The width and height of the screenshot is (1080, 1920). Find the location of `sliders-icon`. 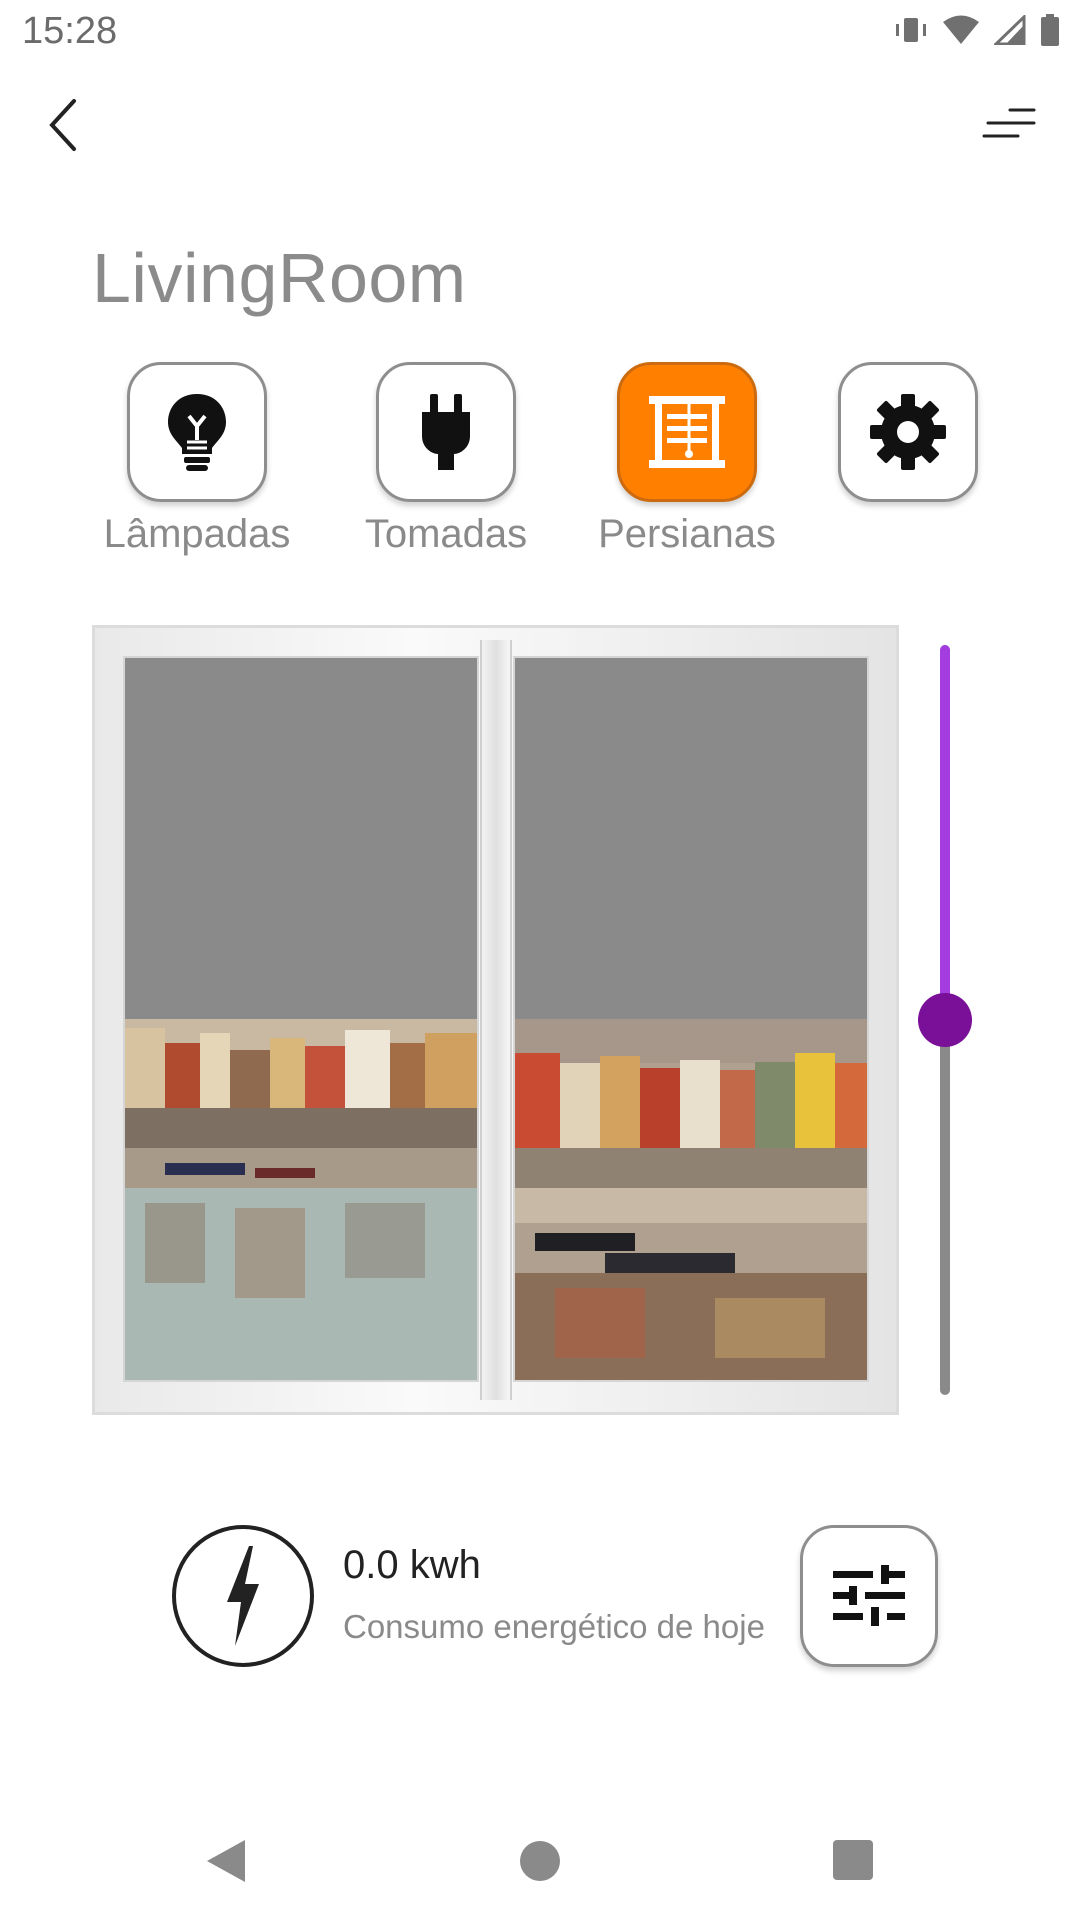

sliders-icon is located at coordinates (869, 1595).